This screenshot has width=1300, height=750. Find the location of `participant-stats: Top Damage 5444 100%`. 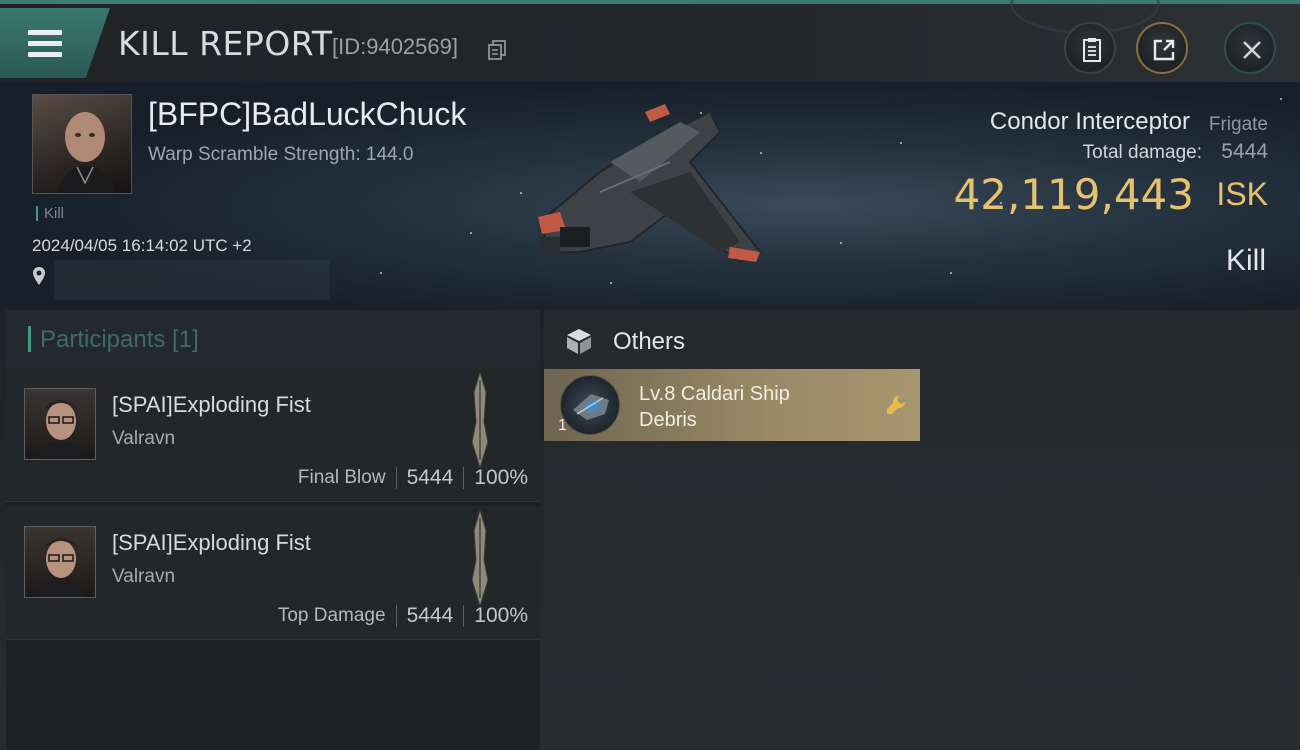

participant-stats: Top Damage 5444 100% is located at coordinates (403, 616).